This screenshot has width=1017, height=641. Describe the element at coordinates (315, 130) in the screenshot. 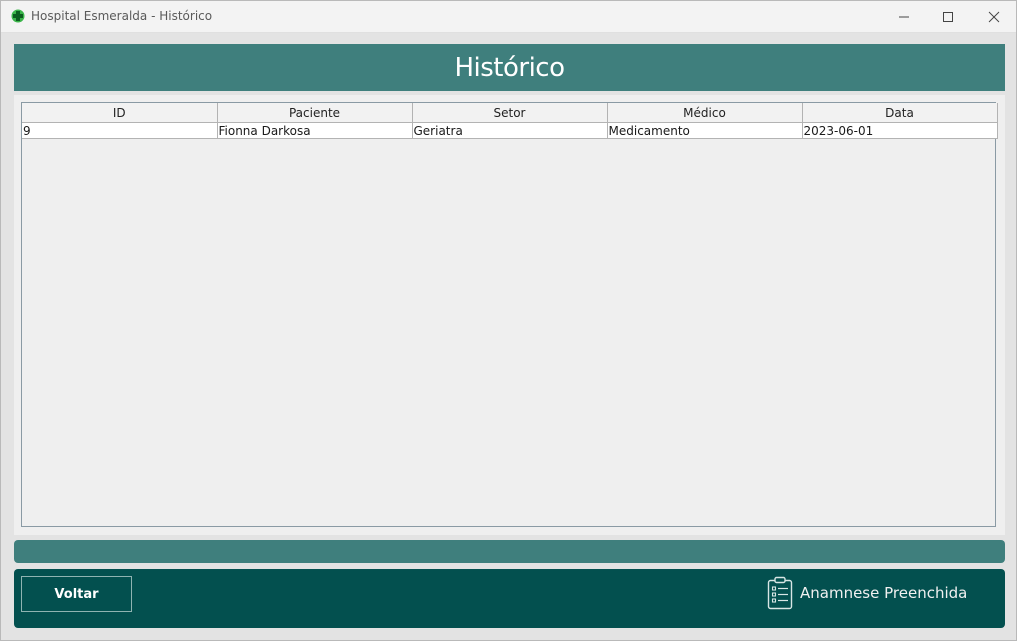

I see `cell-paciente: Fionna Darkosa` at that location.